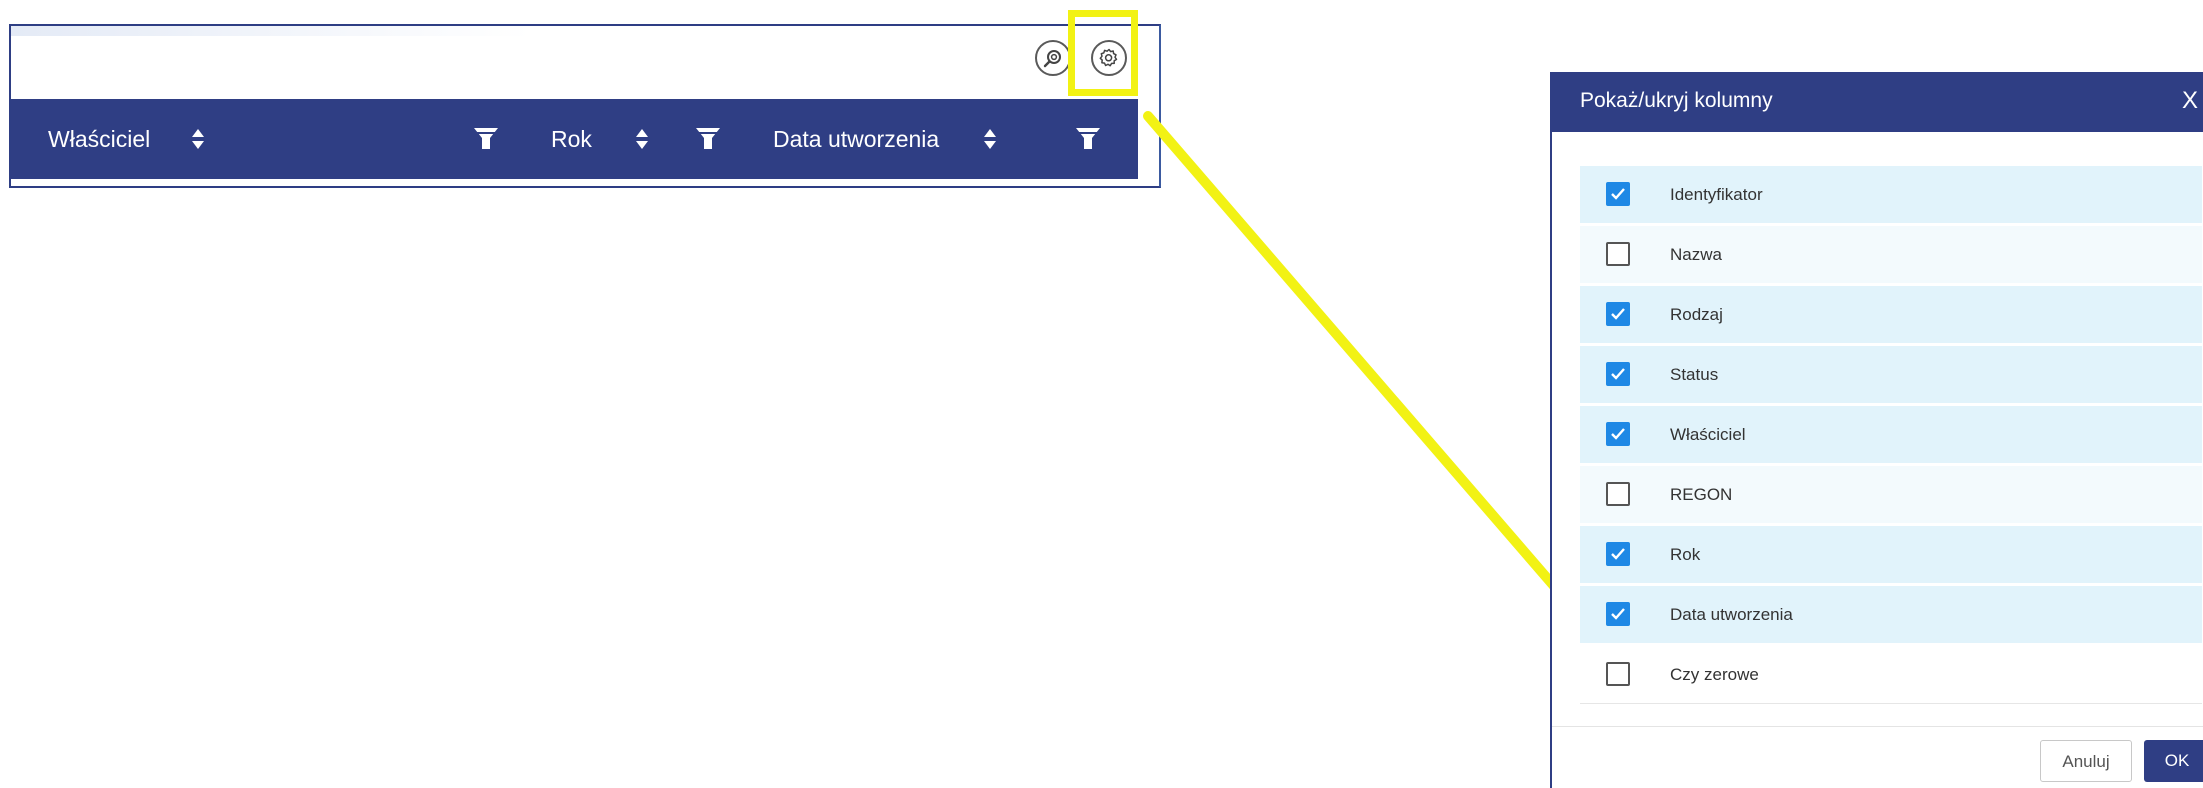 The image size is (2203, 788). I want to click on column-settings-button, so click(1109, 58).